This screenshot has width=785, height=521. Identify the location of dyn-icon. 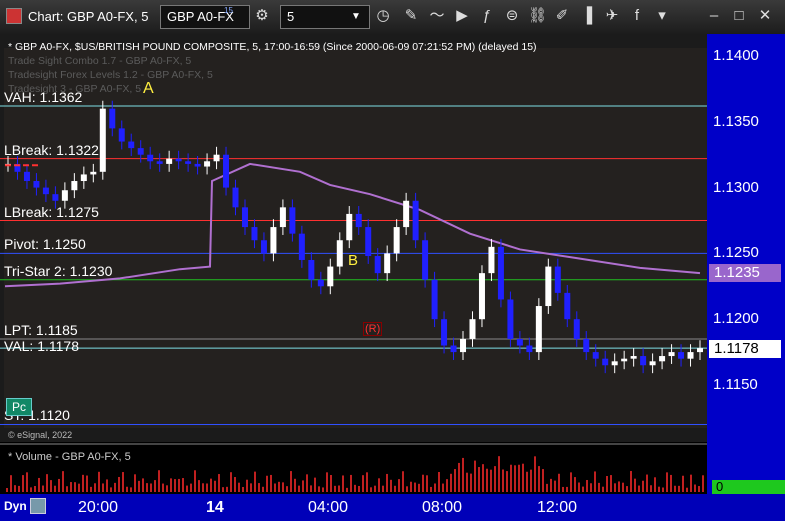
(38, 506).